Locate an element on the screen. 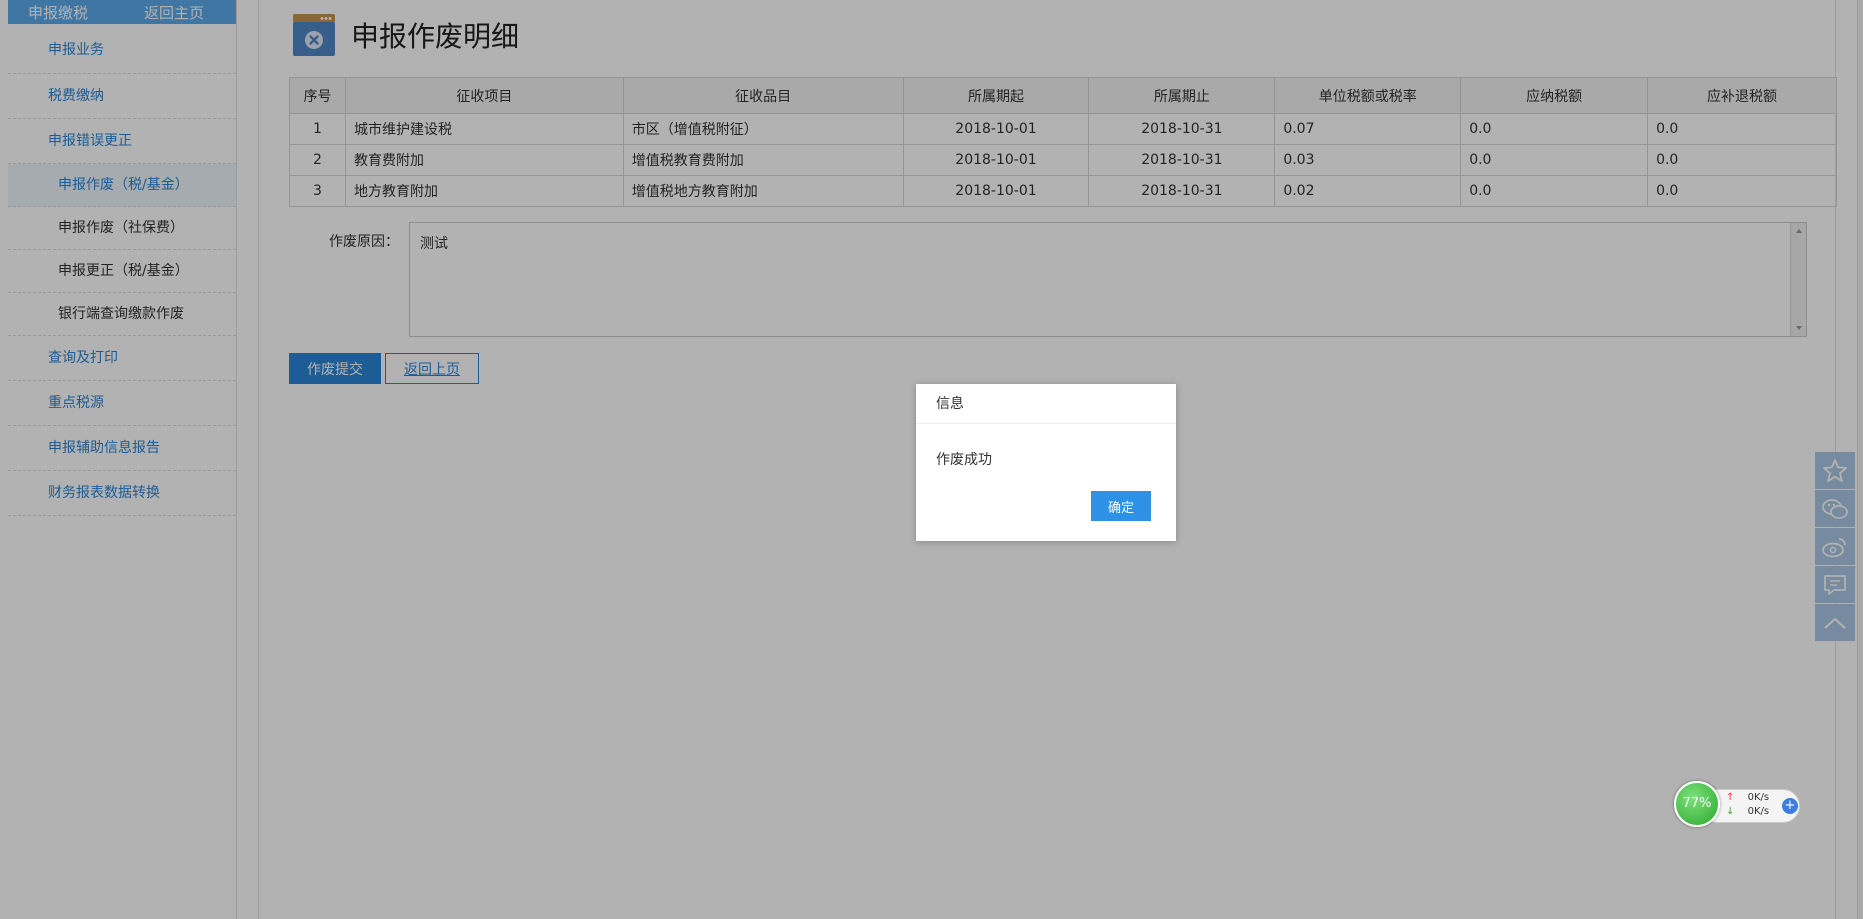  upload-speed-value: 0K/s is located at coordinates (1758, 797).